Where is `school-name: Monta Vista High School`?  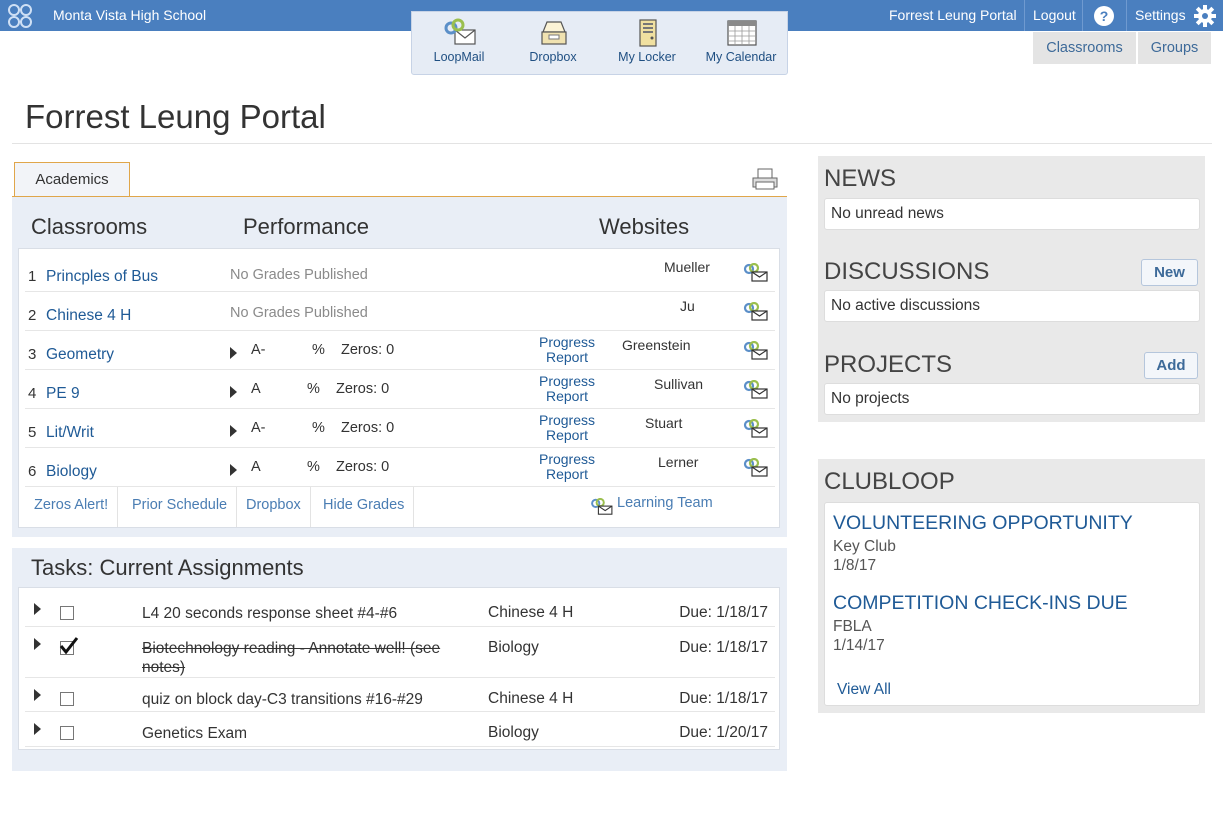
school-name: Monta Vista High School is located at coordinates (129, 15).